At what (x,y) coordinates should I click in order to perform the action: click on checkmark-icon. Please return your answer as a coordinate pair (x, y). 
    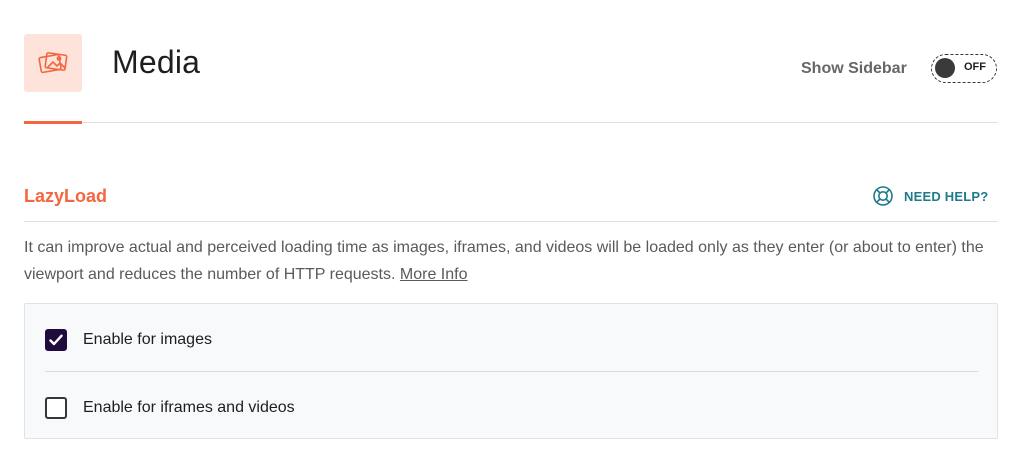
    Looking at the image, I should click on (56, 340).